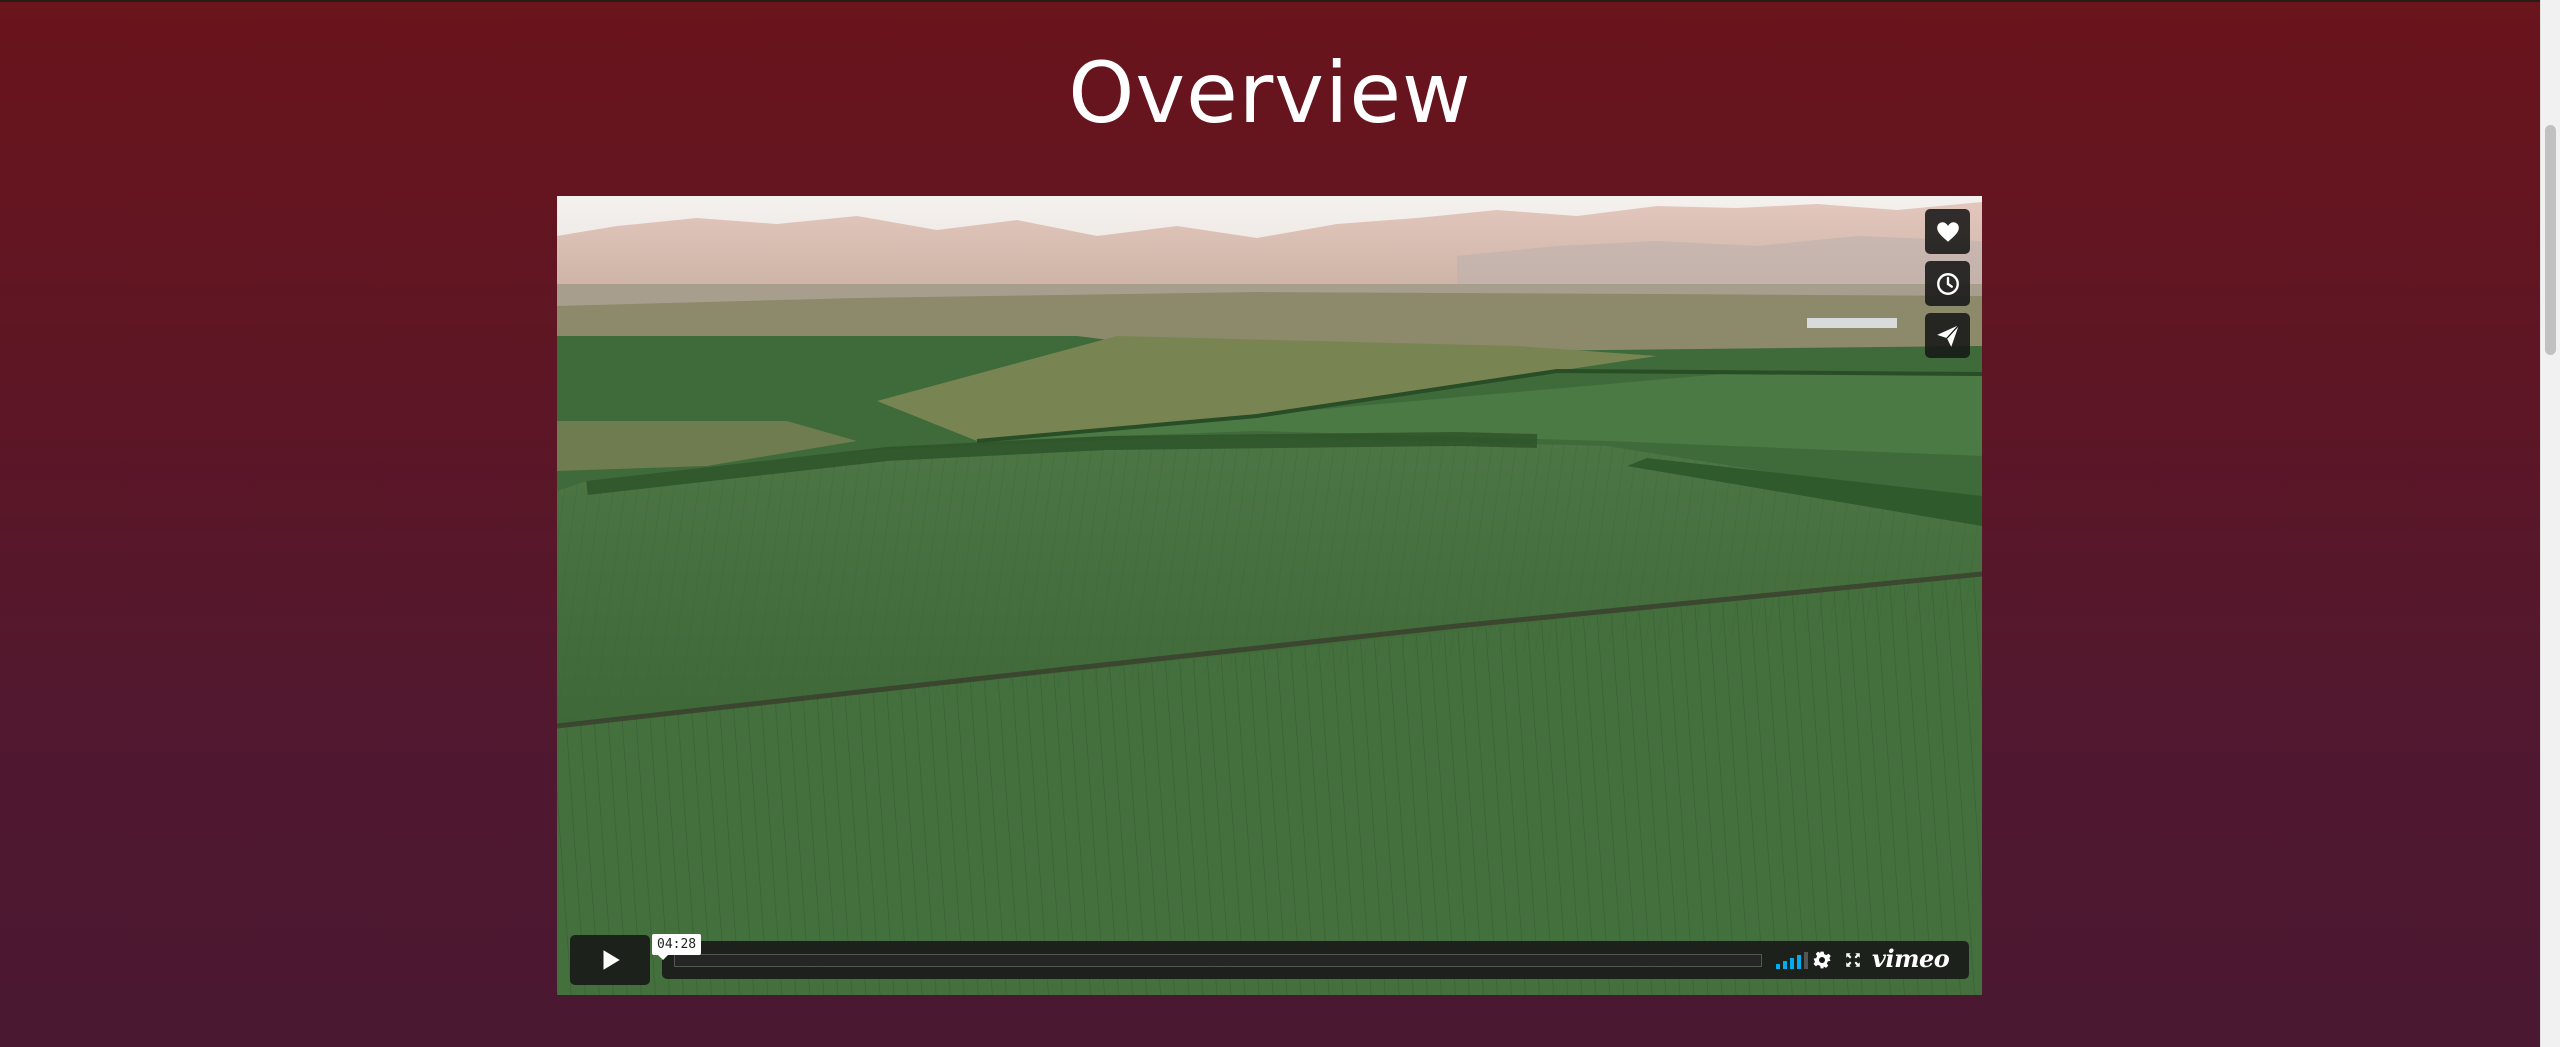 The height and width of the screenshot is (1047, 2560). What do you see at coordinates (1270, 93) in the screenshot?
I see `section-title: Overview` at bounding box center [1270, 93].